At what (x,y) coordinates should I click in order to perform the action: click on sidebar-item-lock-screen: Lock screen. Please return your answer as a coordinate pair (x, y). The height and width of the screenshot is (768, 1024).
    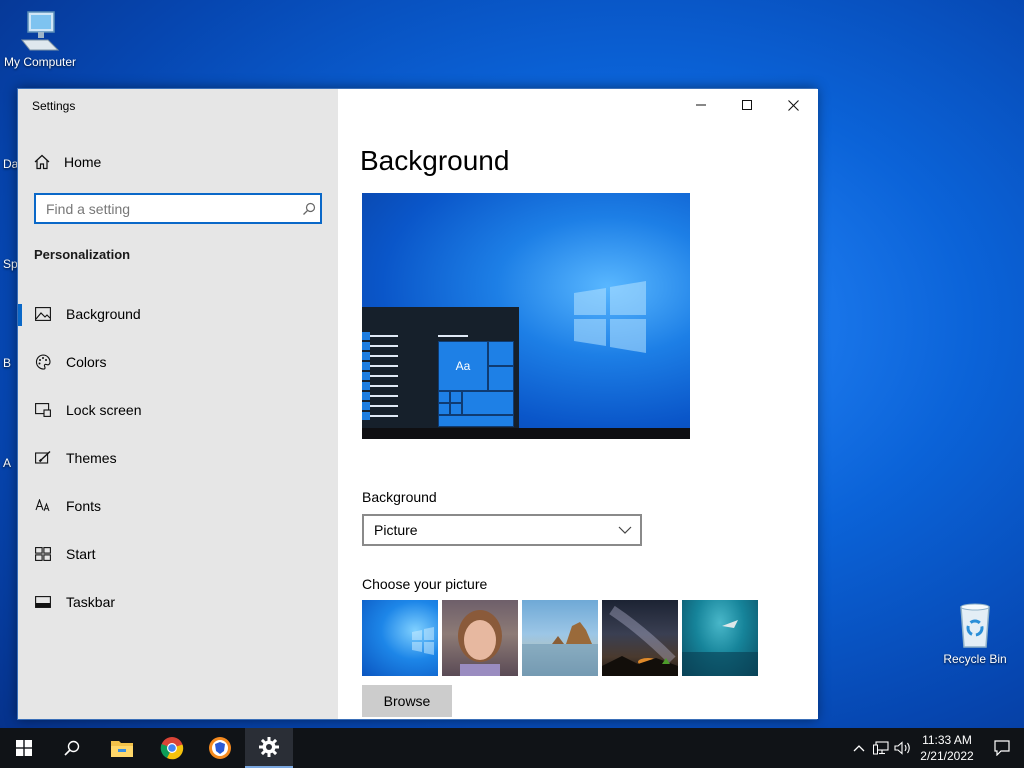
    Looking at the image, I should click on (178, 410).